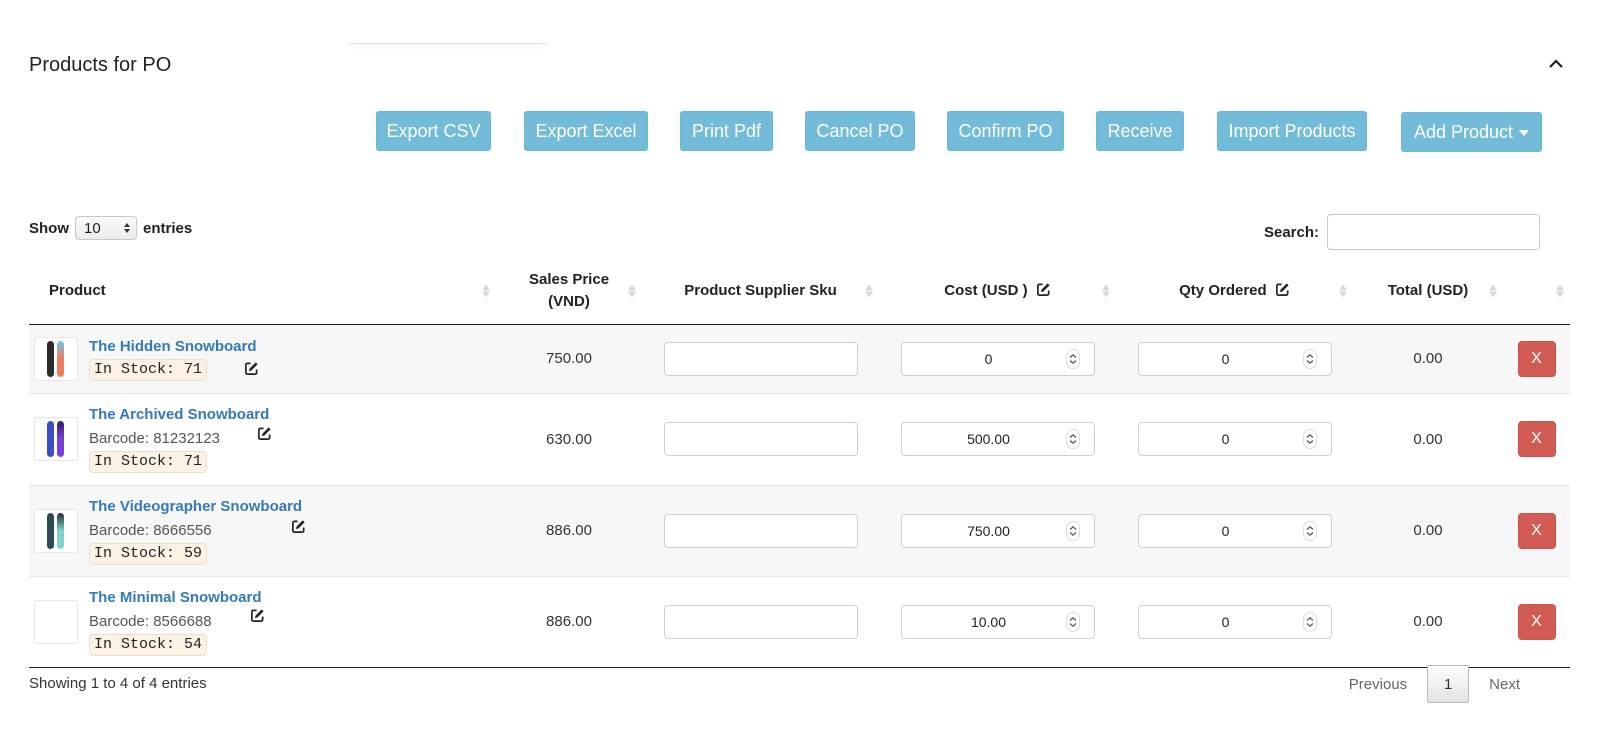 The height and width of the screenshot is (742, 1598). I want to click on confirm-po-button: Confirm PO, so click(1005, 131).